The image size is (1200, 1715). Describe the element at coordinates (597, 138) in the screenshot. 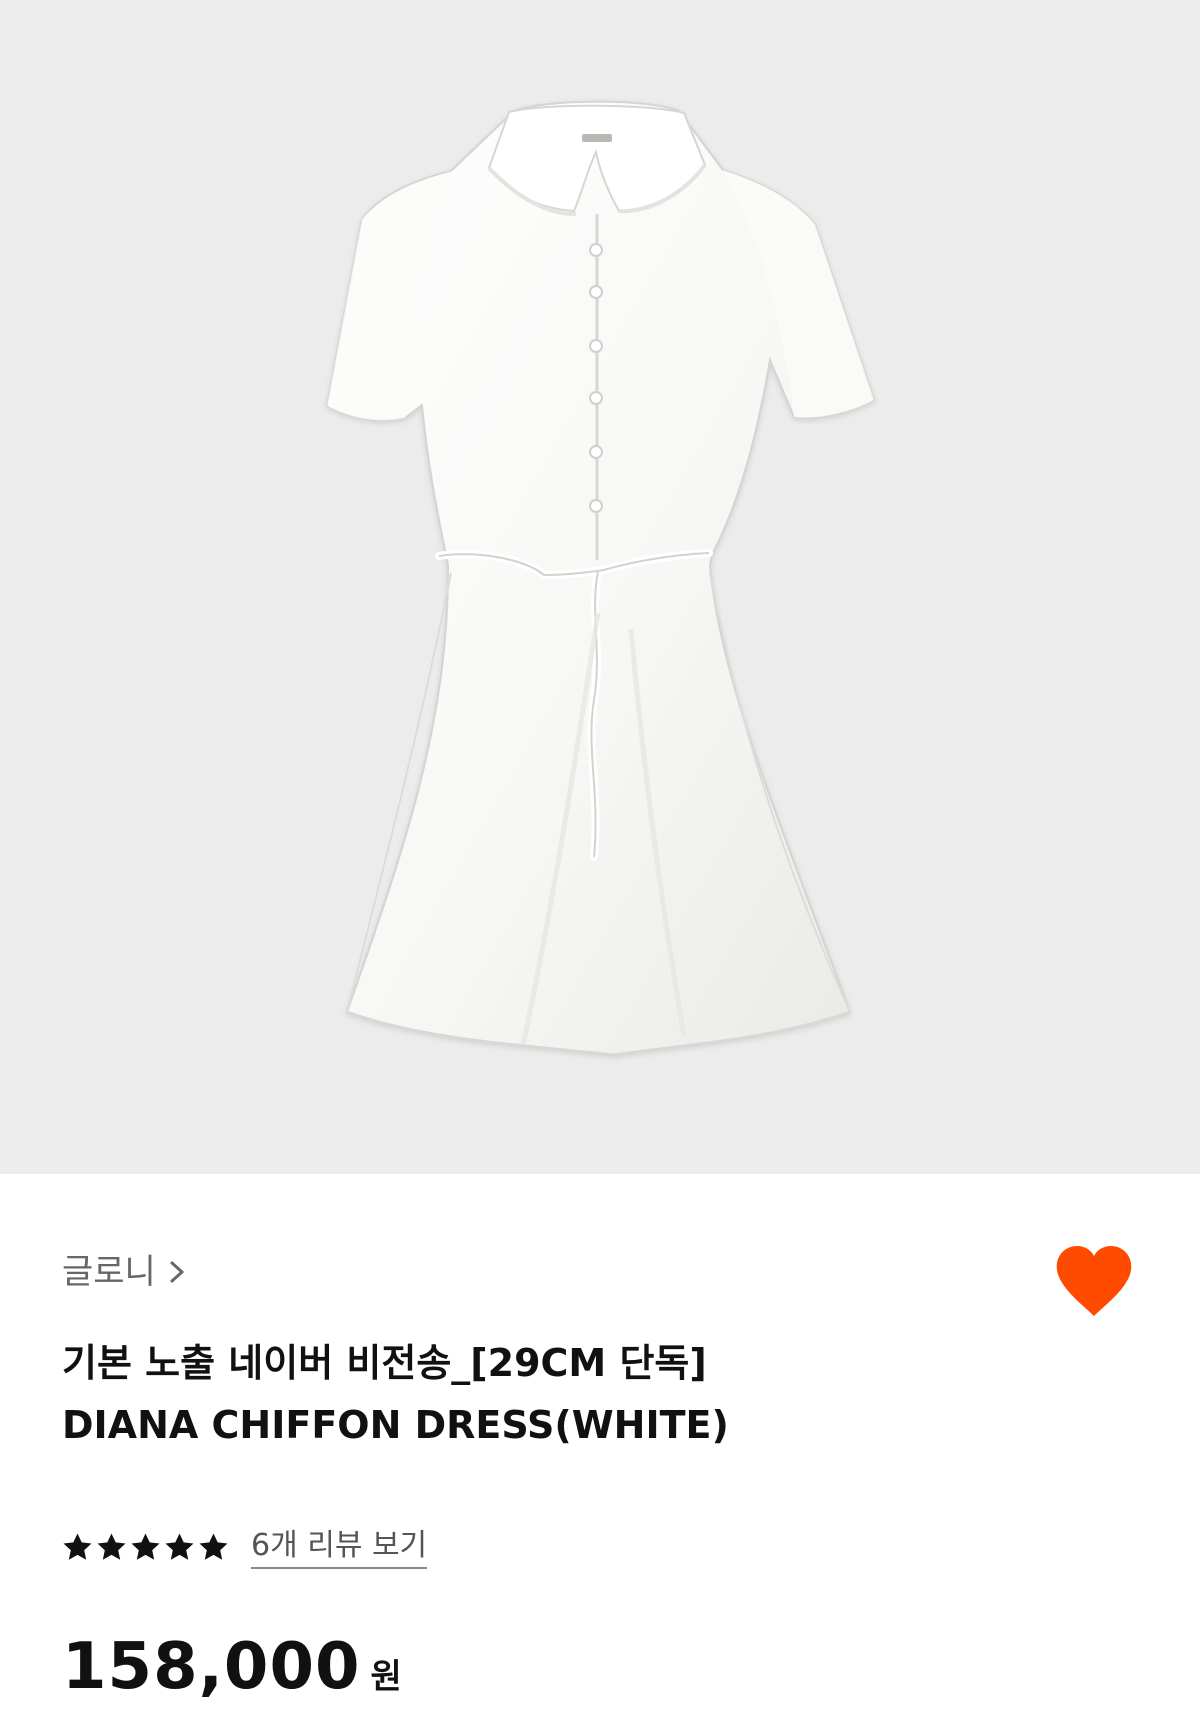

I see `label-tag` at that location.